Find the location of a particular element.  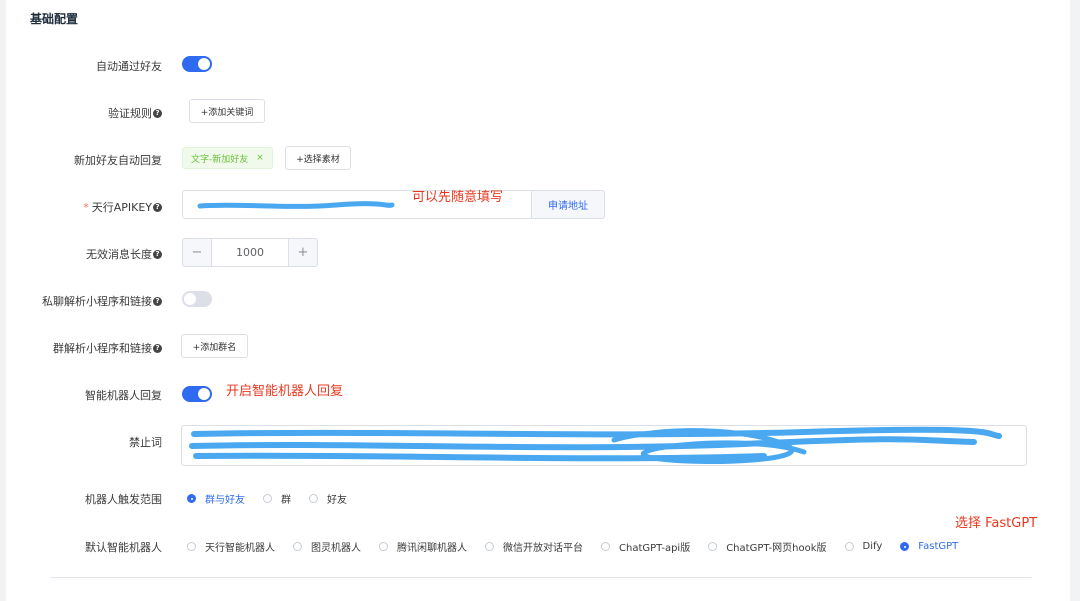

reply-tag-text: 文字-新加好友 is located at coordinates (220, 159).